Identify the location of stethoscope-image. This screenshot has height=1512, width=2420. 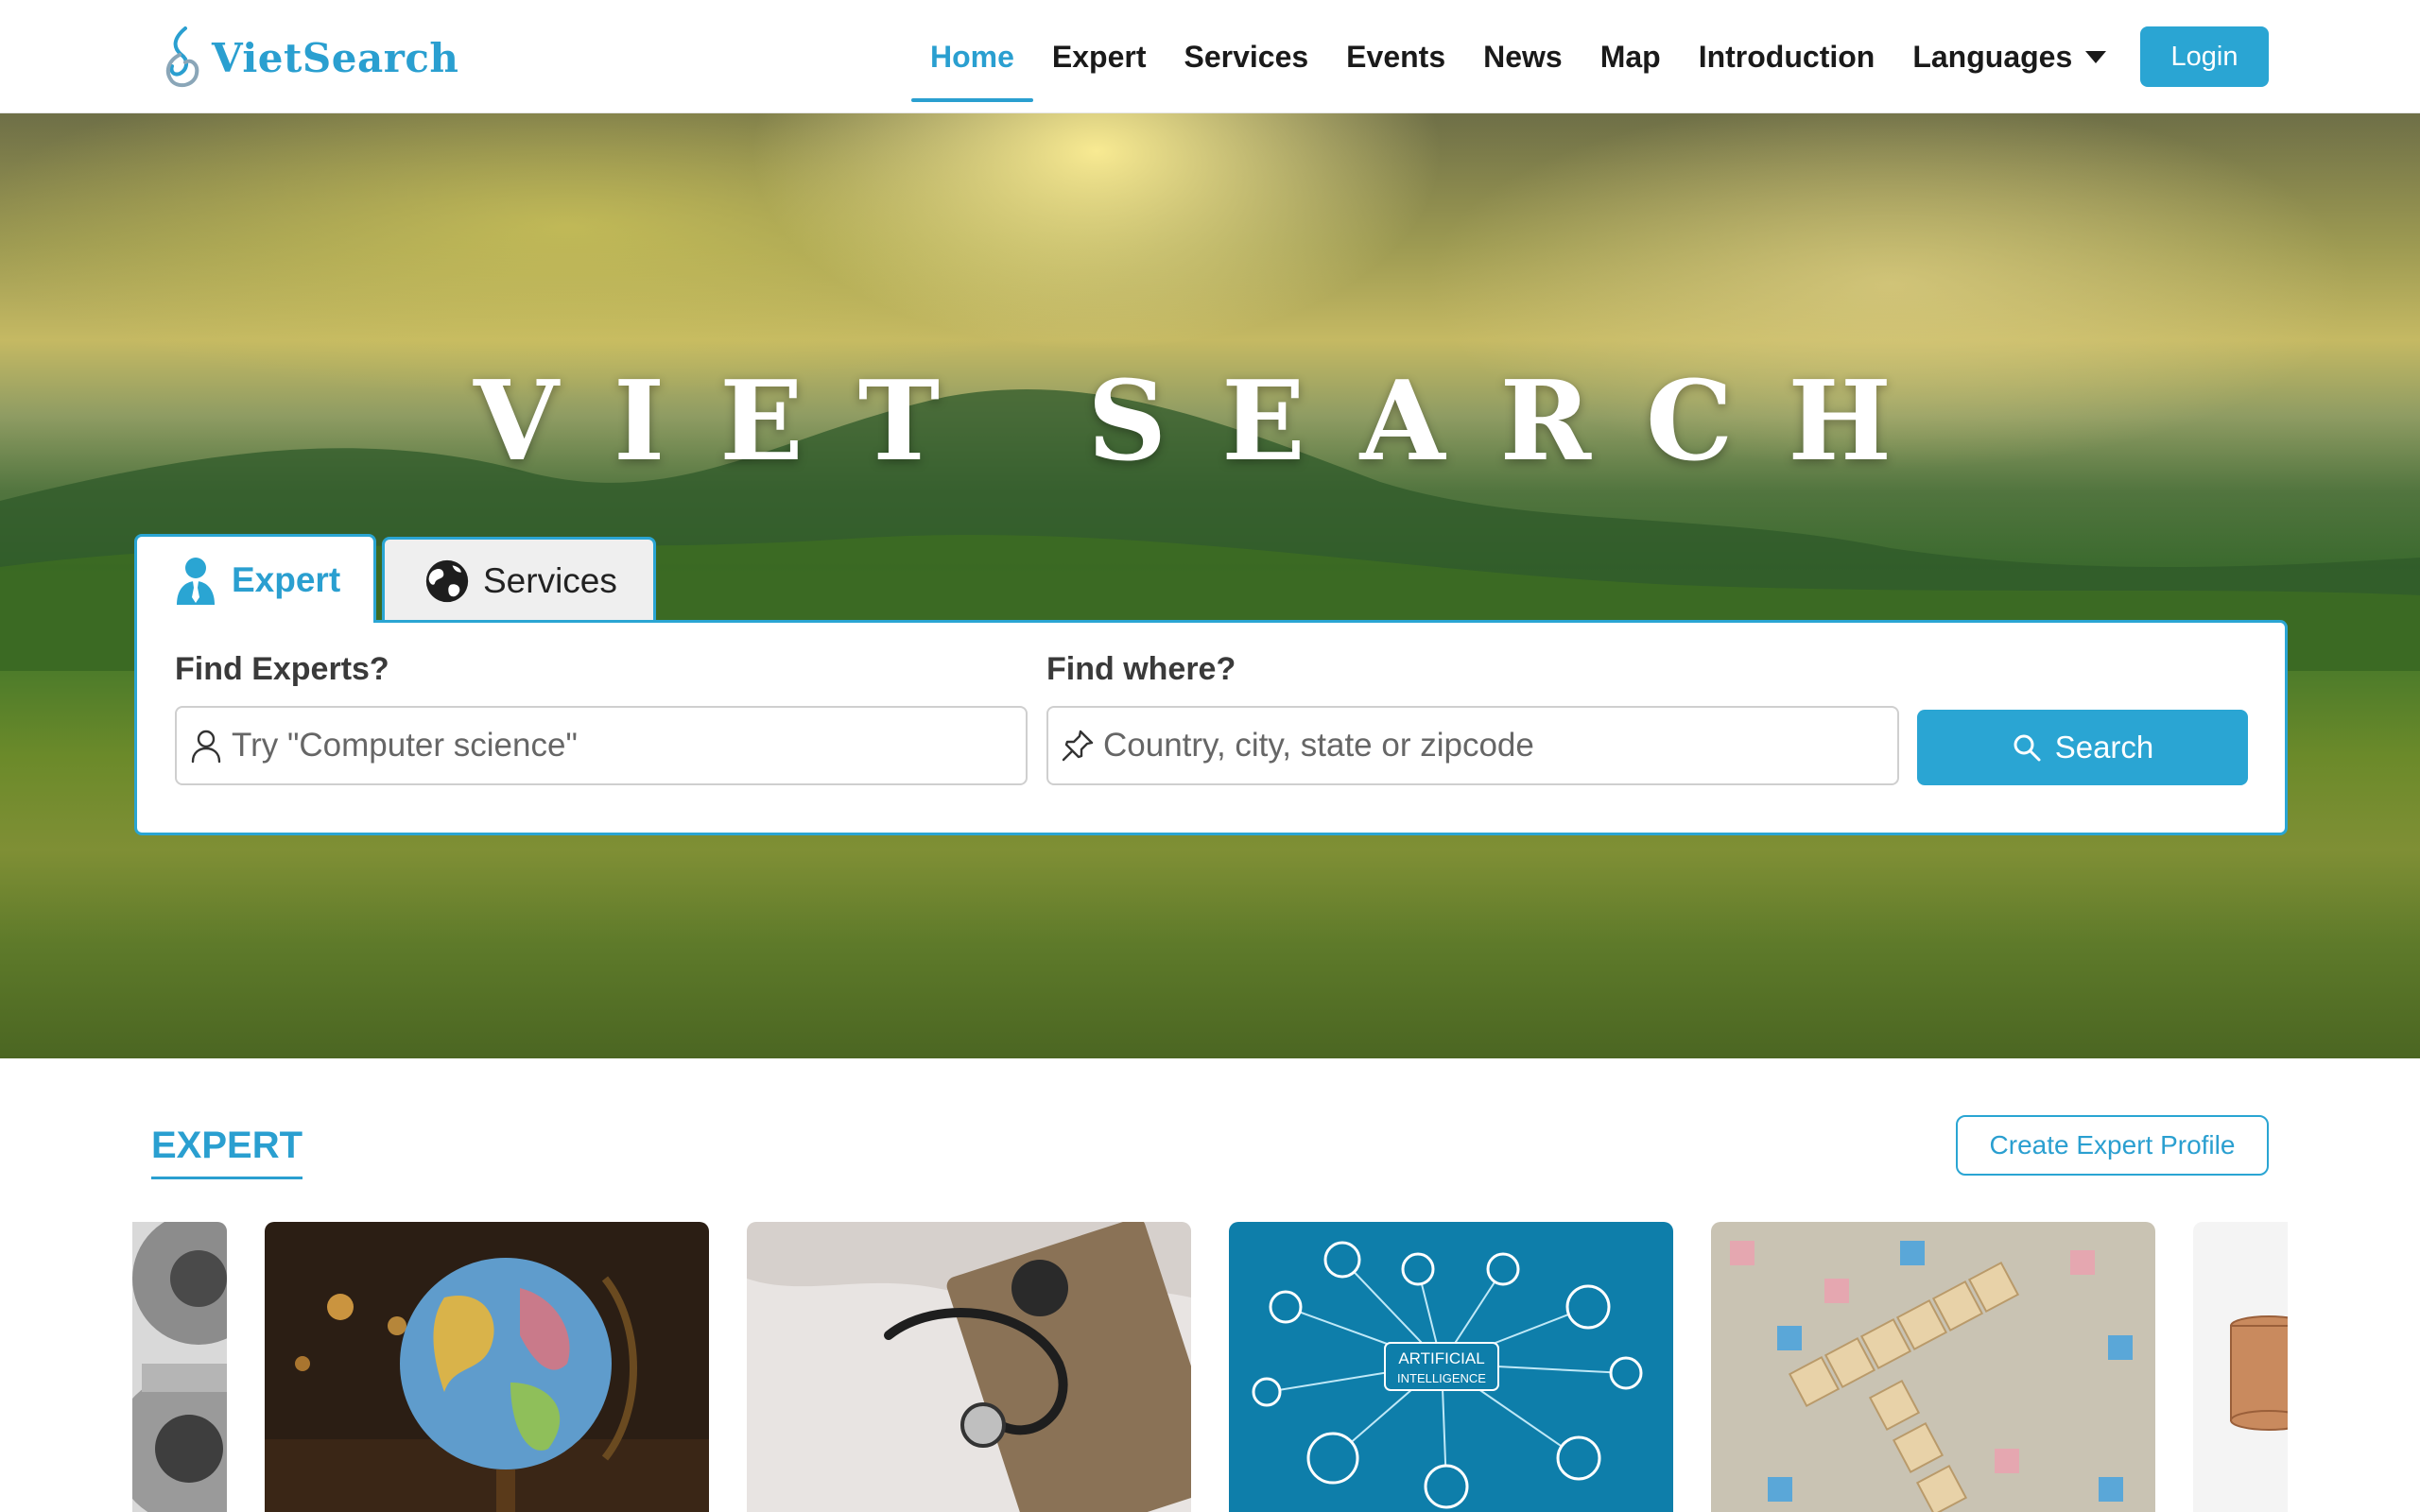
(969, 1367).